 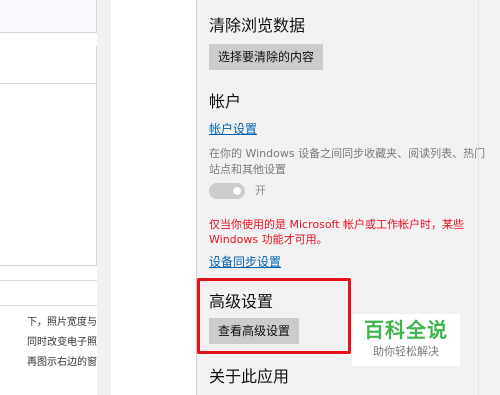 What do you see at coordinates (245, 261) in the screenshot?
I see `device-sync-settings-link: 设备同步设置` at bounding box center [245, 261].